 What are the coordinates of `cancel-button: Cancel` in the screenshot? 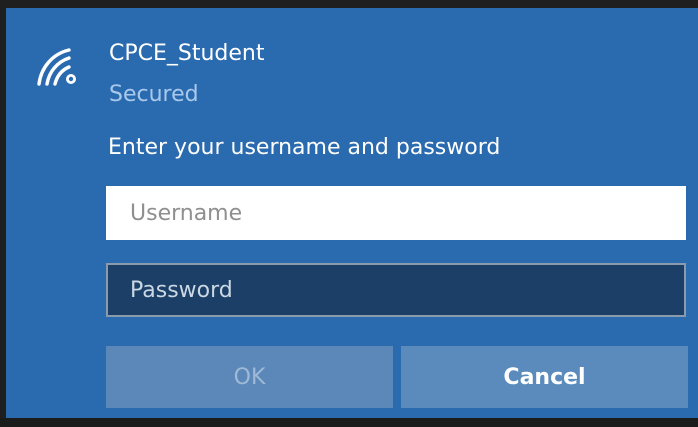 It's located at (544, 377).